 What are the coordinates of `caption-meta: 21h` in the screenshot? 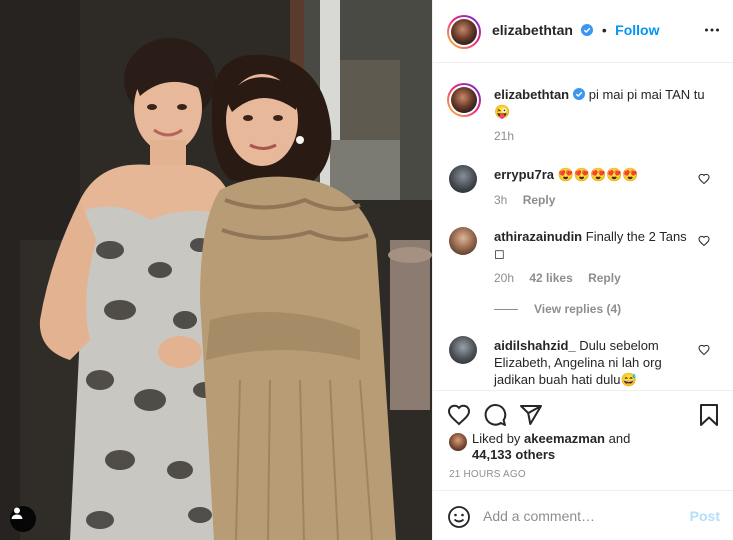 It's located at (510, 136).